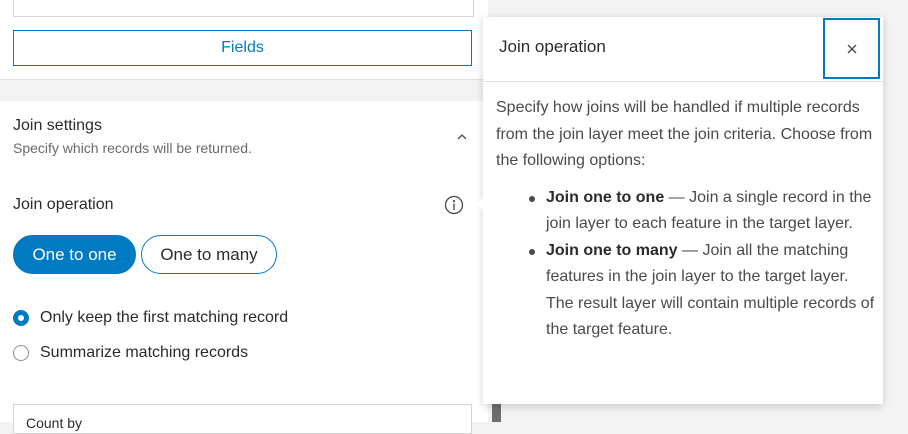 The height and width of the screenshot is (434, 908). What do you see at coordinates (552, 46) in the screenshot?
I see `popover-title: Join operation` at bounding box center [552, 46].